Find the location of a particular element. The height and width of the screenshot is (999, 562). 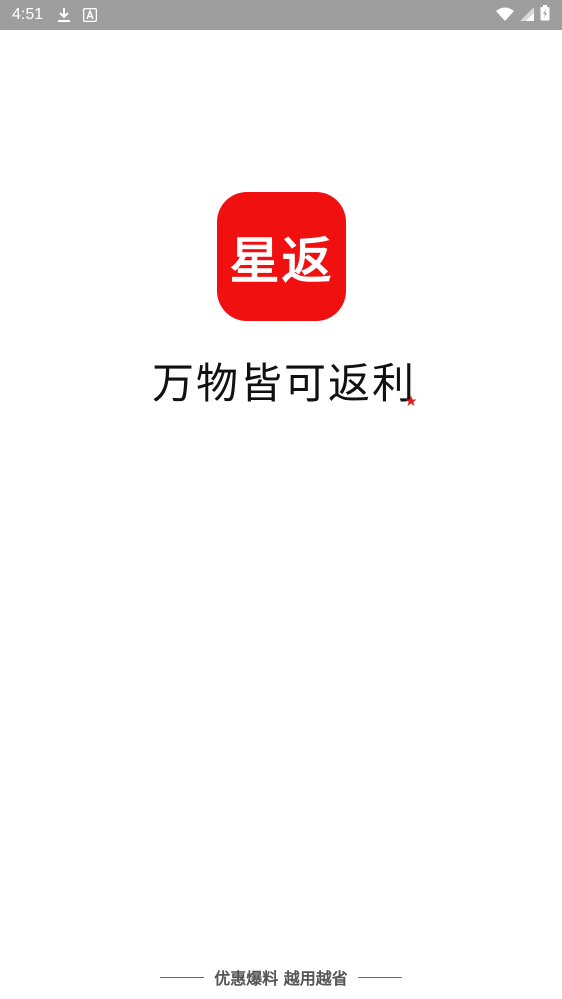

status-time: 4:51 is located at coordinates (28, 14).